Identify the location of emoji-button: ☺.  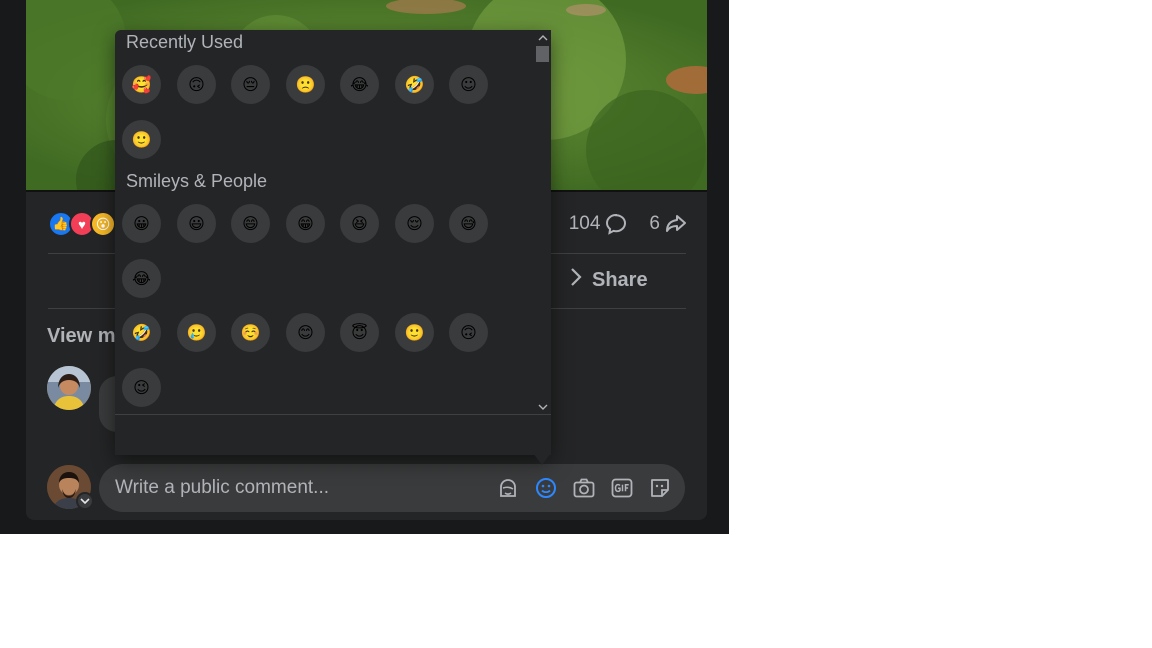
(468, 84).